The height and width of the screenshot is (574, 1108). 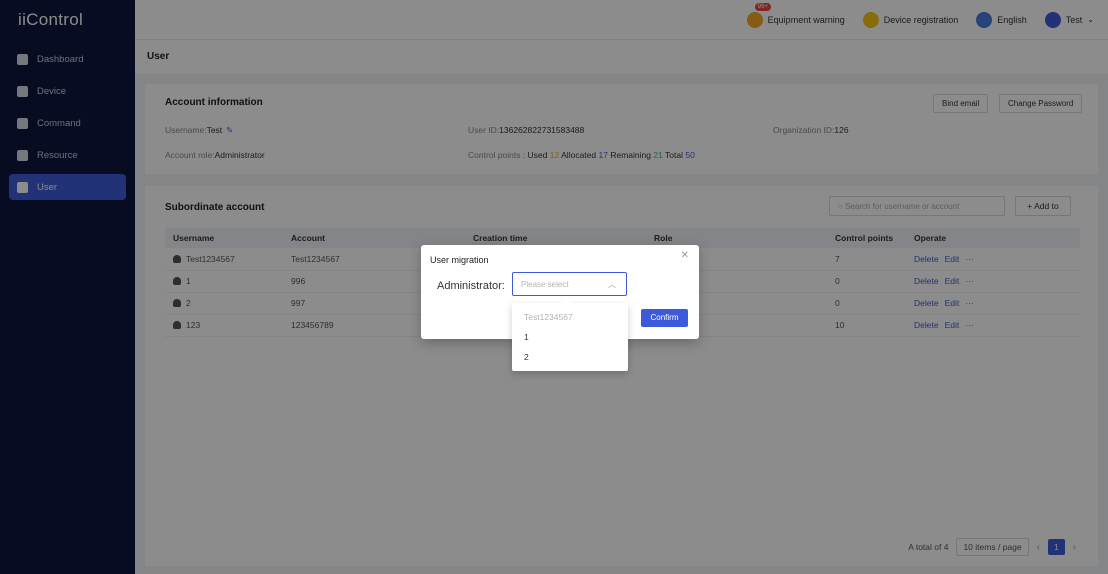 I want to click on dropdown-option: 2, so click(x=570, y=357).